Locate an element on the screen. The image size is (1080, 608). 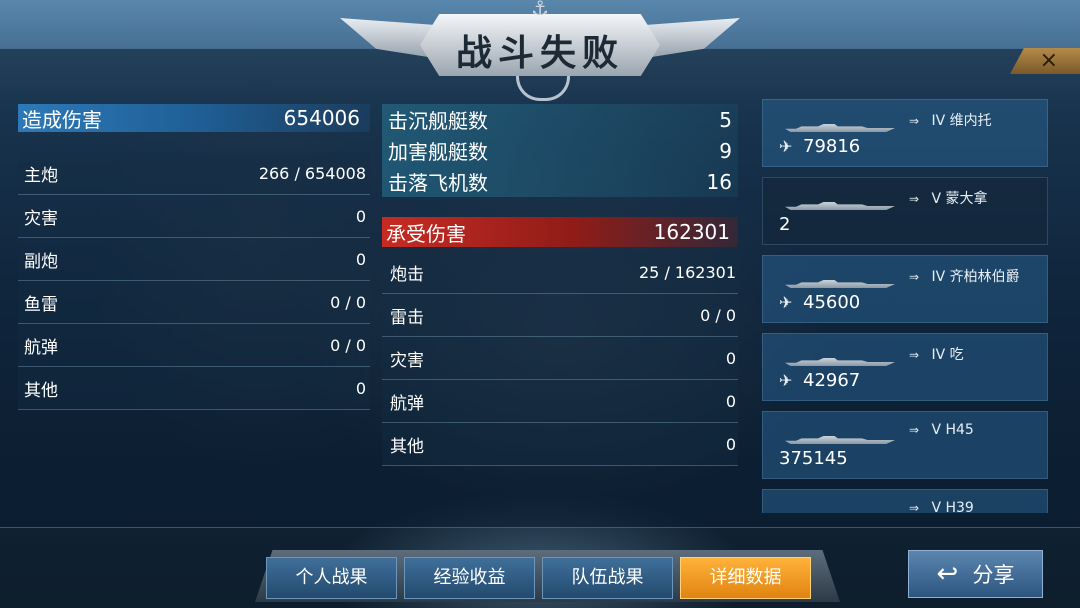
damage-taken-header: 承受伤害 162301 is located at coordinates (560, 232).